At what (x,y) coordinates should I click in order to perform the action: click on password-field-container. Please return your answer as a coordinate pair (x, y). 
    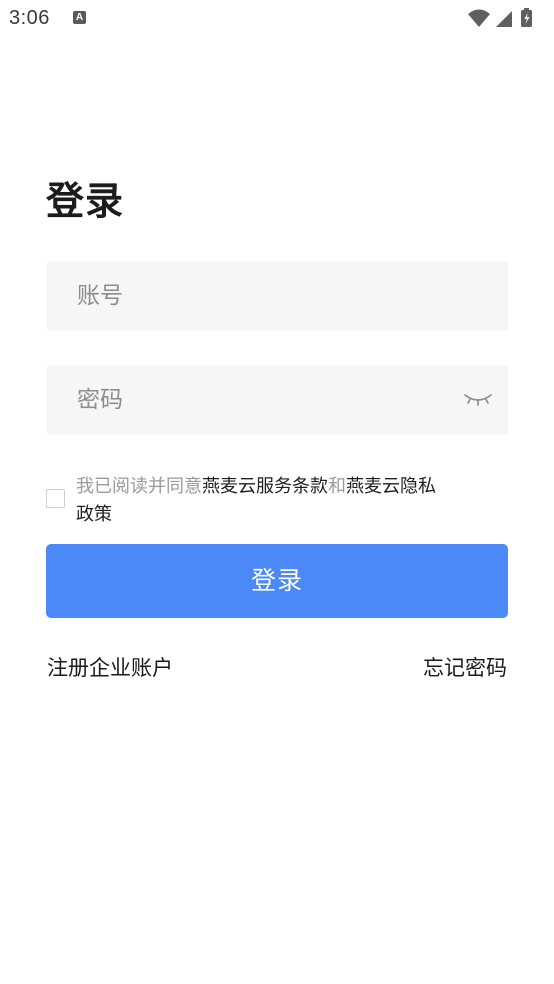
    Looking at the image, I should click on (277, 400).